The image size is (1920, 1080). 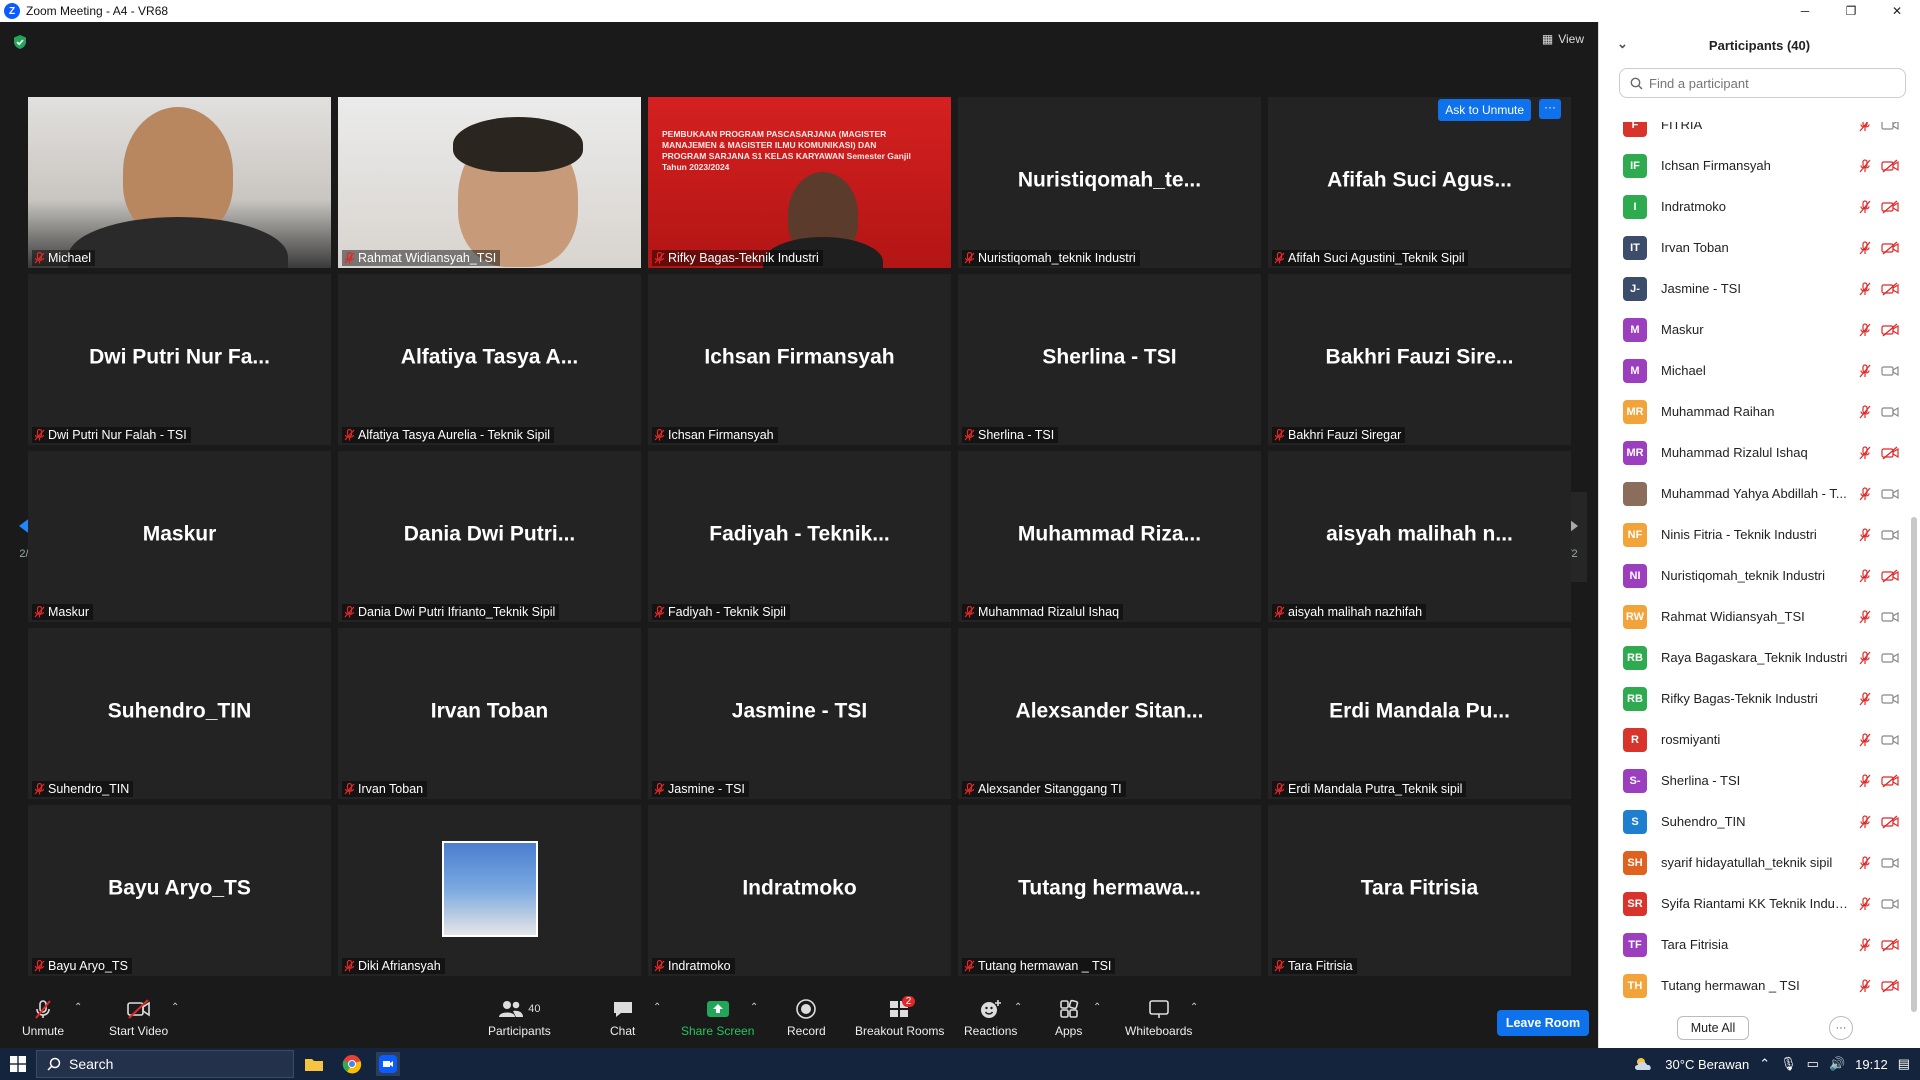 What do you see at coordinates (1754, 739) in the screenshot?
I see `participant-row: Rrosmiyanti` at bounding box center [1754, 739].